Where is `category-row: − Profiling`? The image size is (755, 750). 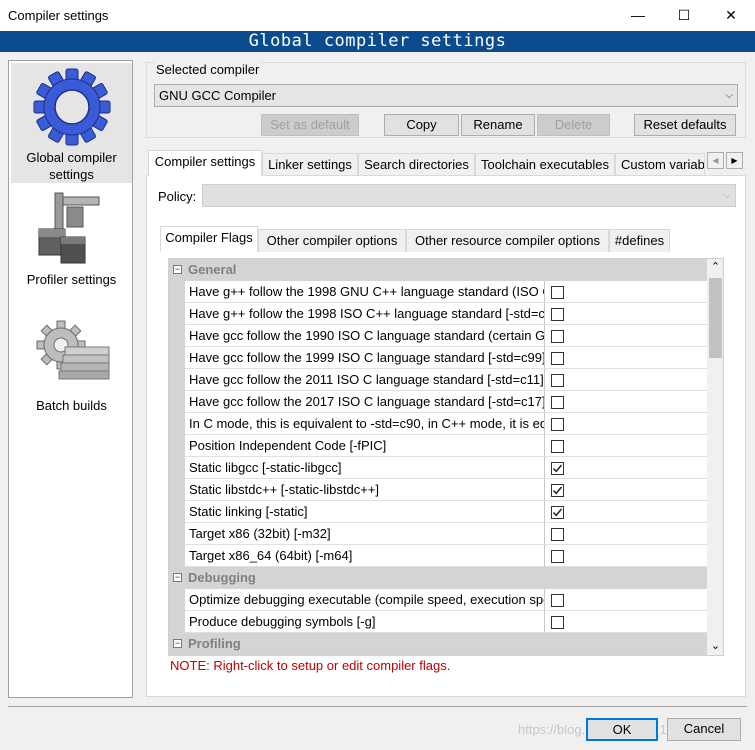 category-row: − Profiling is located at coordinates (438, 644).